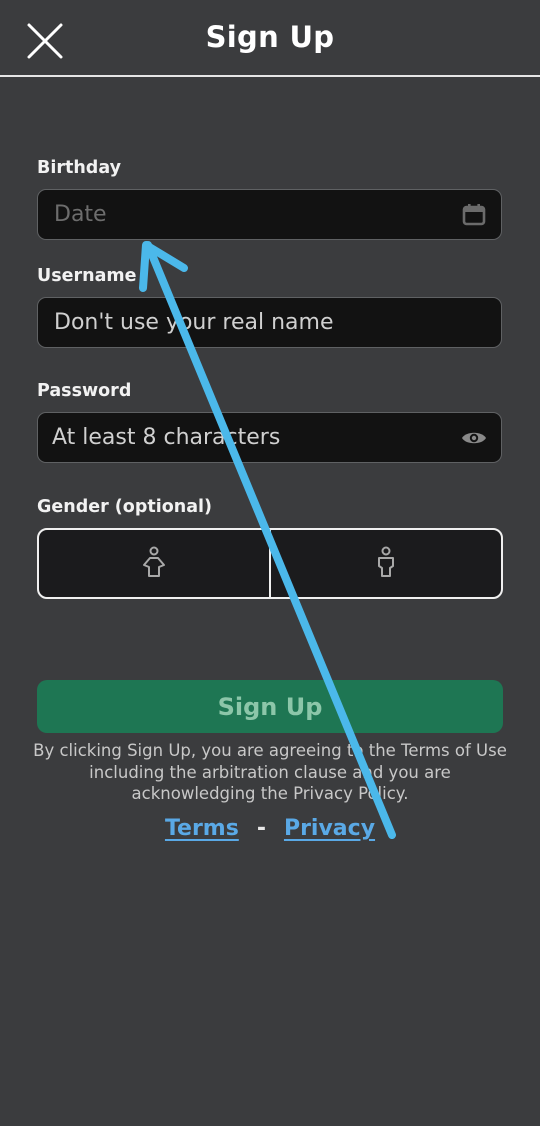 The width and height of the screenshot is (540, 1126). Describe the element at coordinates (329, 828) in the screenshot. I see `privacy-link: Privacy` at that location.